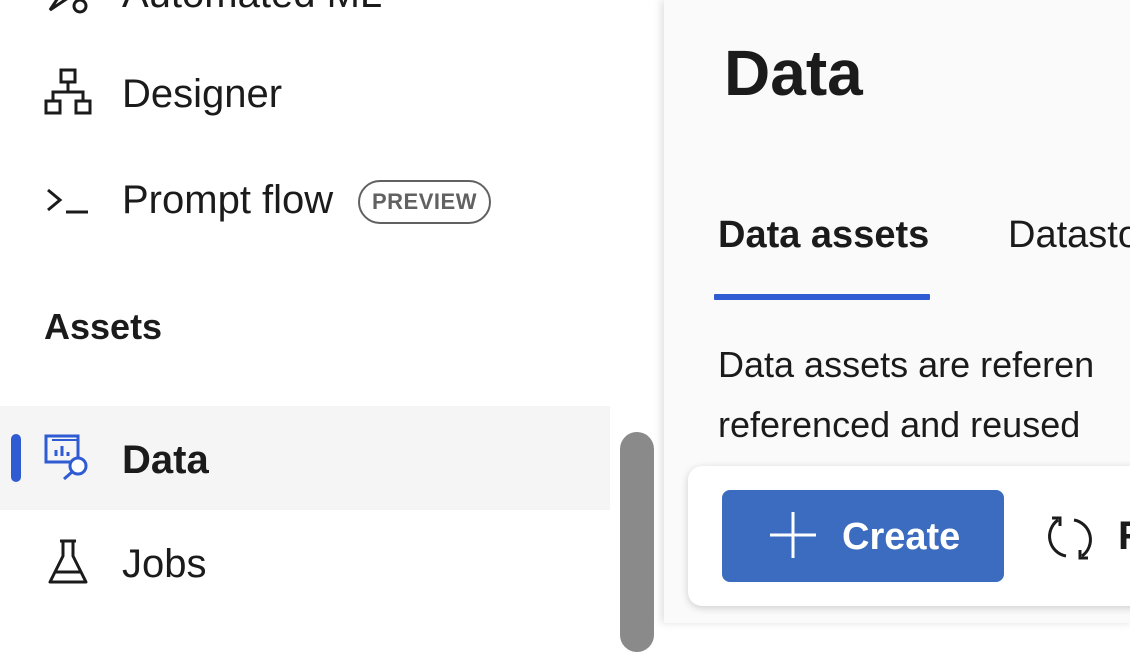 This screenshot has height=652, width=1130. Describe the element at coordinates (252, 8) in the screenshot. I see `sidebar-item-label: Automated ML` at that location.